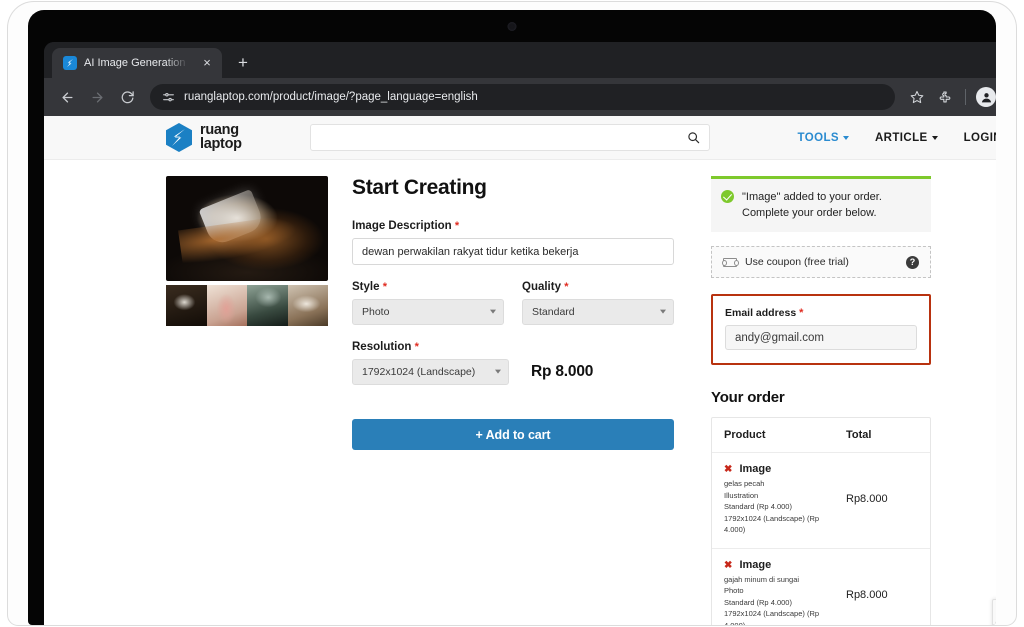  Describe the element at coordinates (97, 97) in the screenshot. I see `forward-icon` at that location.